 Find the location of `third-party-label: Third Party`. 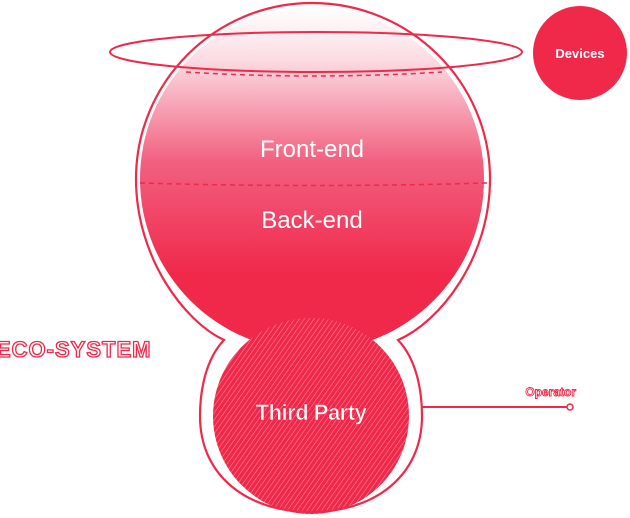

third-party-label: Third Party is located at coordinates (312, 412).